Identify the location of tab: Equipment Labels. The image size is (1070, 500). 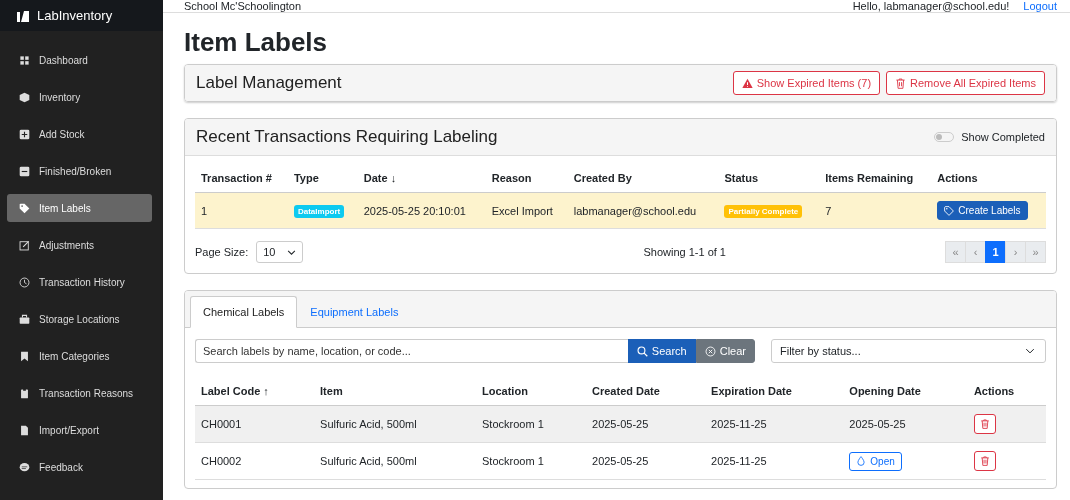
(354, 312).